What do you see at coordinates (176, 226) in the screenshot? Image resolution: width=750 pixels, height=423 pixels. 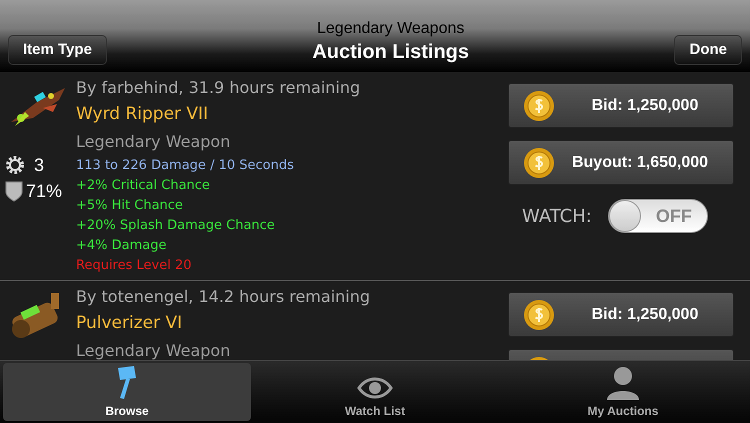 I see `stat-line: +20% Splash Damage Chance` at bounding box center [176, 226].